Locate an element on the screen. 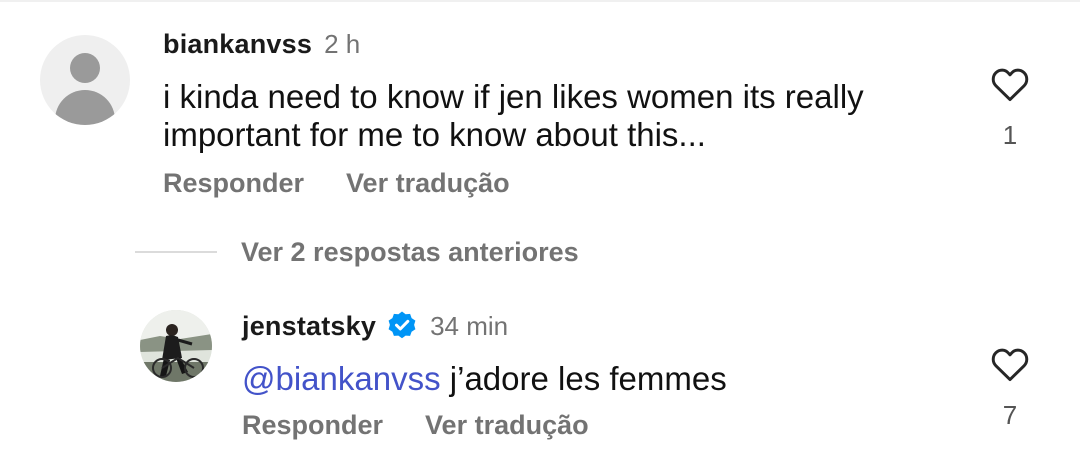 The height and width of the screenshot is (463, 1080). view-replies-row: Ver 2 respostas anteriores is located at coordinates (357, 252).